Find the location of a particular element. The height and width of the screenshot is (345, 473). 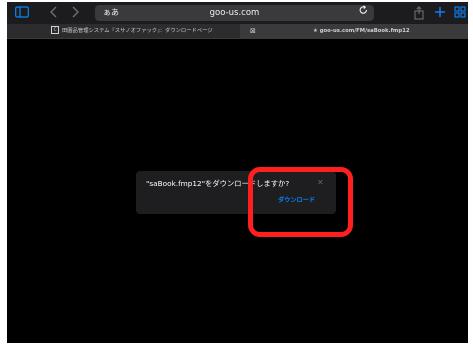

tab-title-text: goo-us.com/FM/saBook.fmp12 is located at coordinates (364, 31).